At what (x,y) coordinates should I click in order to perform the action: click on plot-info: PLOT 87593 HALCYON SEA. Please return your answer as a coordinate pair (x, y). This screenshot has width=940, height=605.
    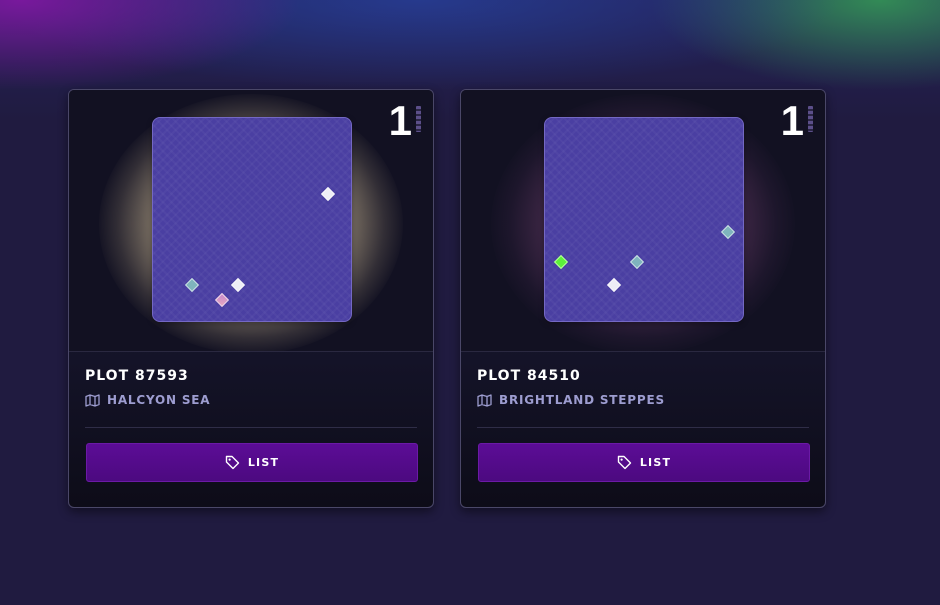
    Looking at the image, I should click on (147, 387).